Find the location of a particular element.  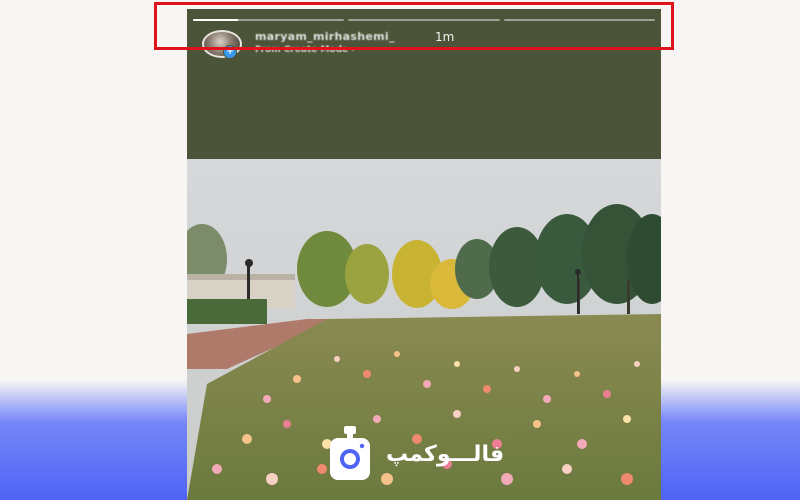

brand-logo: فالـــوکمپ is located at coordinates (416, 454).